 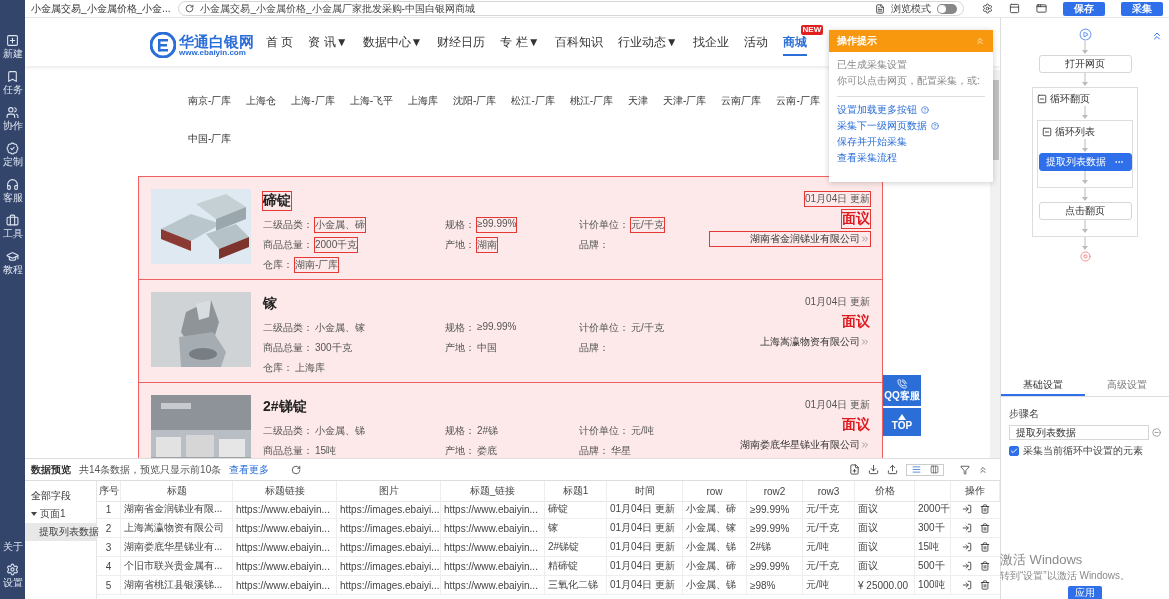 I want to click on window-icon, so click(x=1041, y=8).